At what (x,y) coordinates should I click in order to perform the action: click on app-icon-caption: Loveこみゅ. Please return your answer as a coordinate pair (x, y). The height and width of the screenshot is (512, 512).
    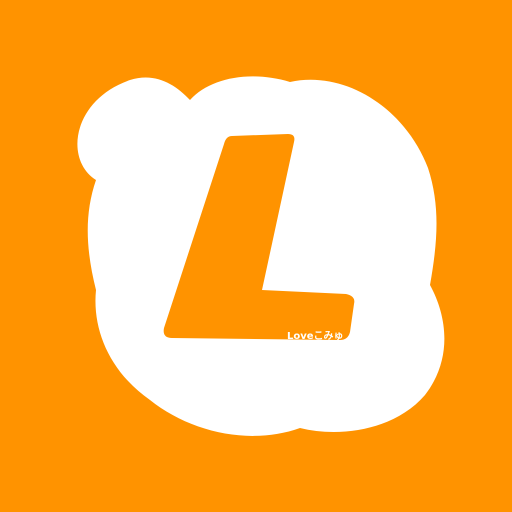
    Looking at the image, I should click on (315, 336).